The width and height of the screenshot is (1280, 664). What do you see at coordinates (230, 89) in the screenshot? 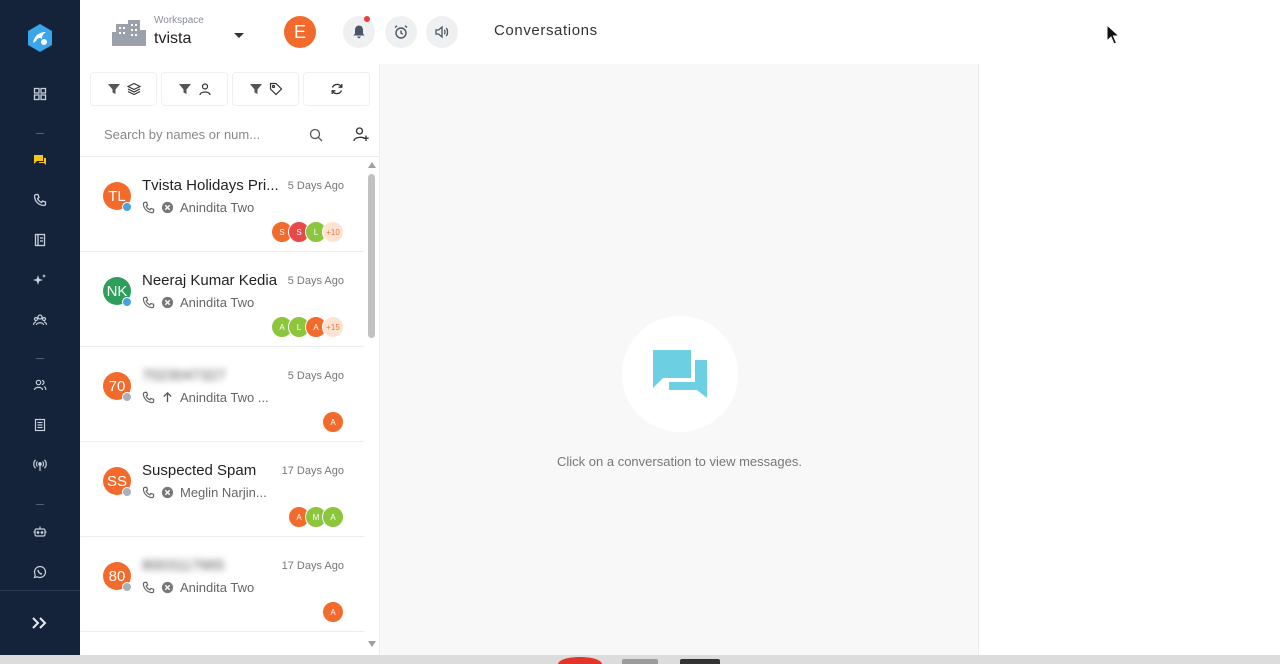
I see `filter-bar` at bounding box center [230, 89].